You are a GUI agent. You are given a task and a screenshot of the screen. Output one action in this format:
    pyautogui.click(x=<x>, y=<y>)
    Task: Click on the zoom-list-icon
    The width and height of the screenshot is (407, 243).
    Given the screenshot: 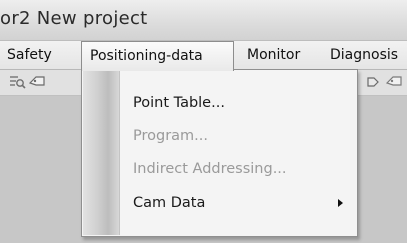 What is the action you would take?
    pyautogui.click(x=18, y=82)
    